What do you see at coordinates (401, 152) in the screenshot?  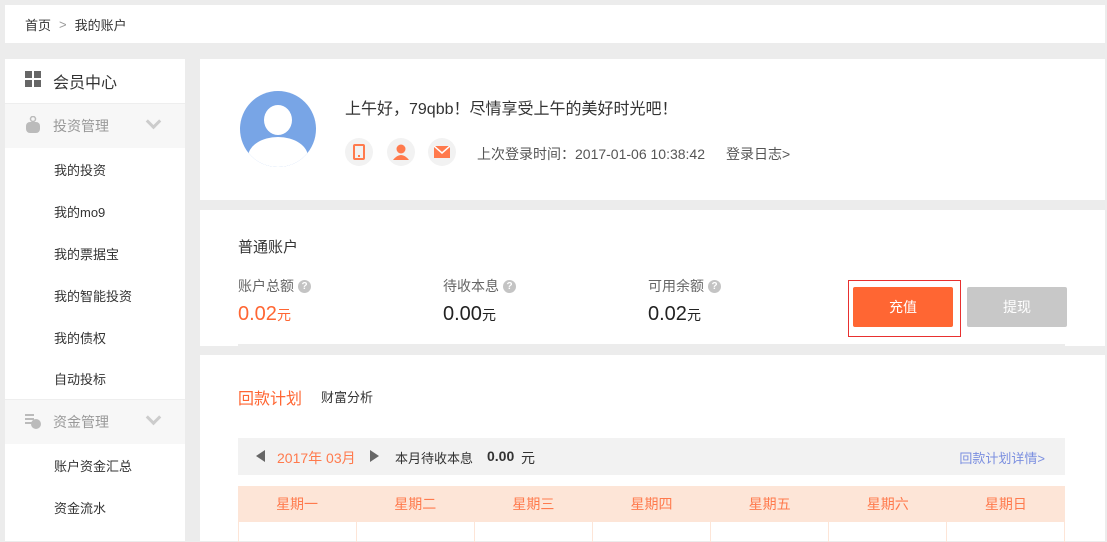 I see `user-icon` at bounding box center [401, 152].